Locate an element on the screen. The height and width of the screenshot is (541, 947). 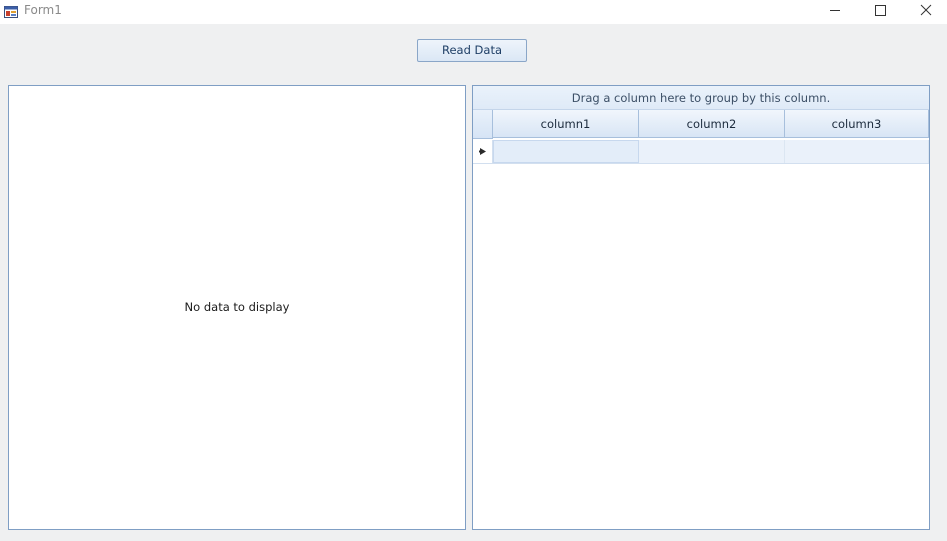
table-row is located at coordinates (701, 152).